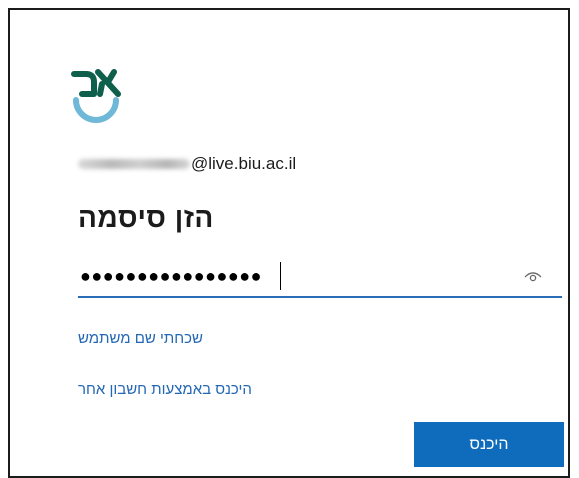  I want to click on email-domain: @live.biu.ac.il, so click(244, 163).